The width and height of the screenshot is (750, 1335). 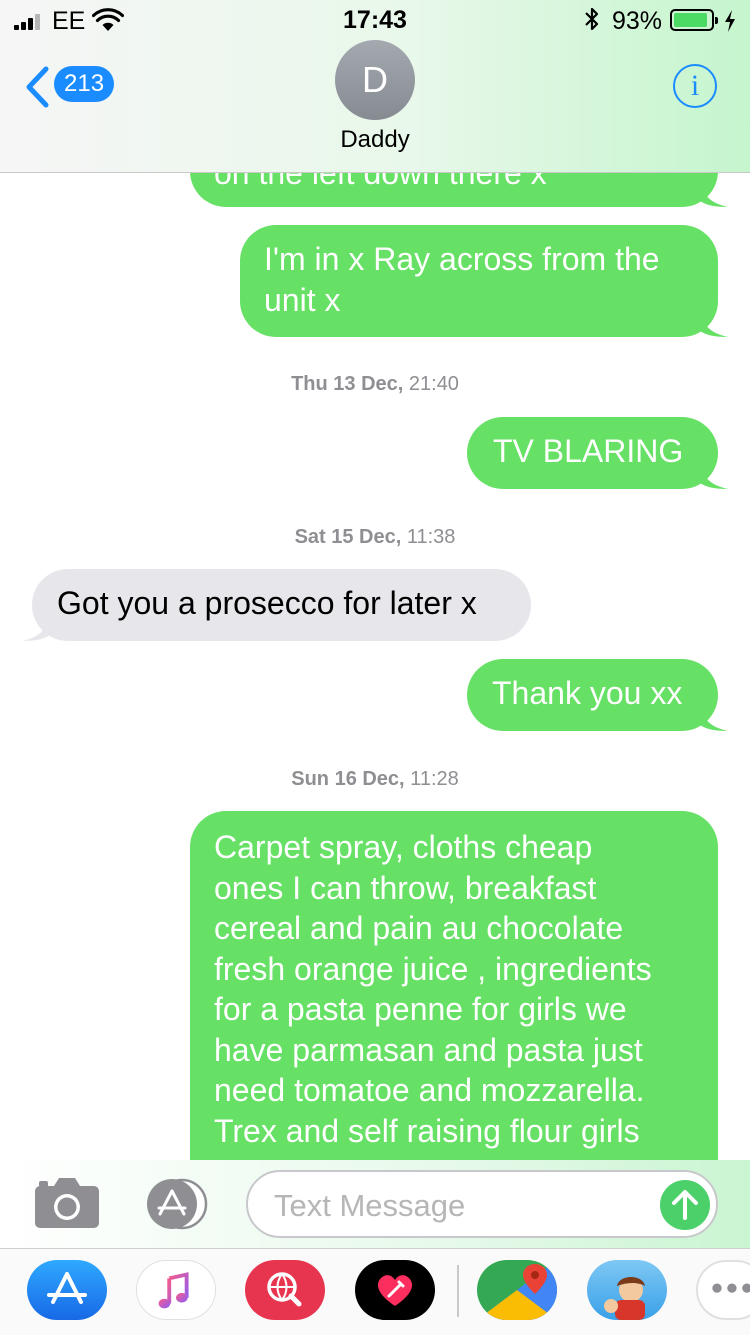 What do you see at coordinates (517, 1290) in the screenshot?
I see `google-maps-icon` at bounding box center [517, 1290].